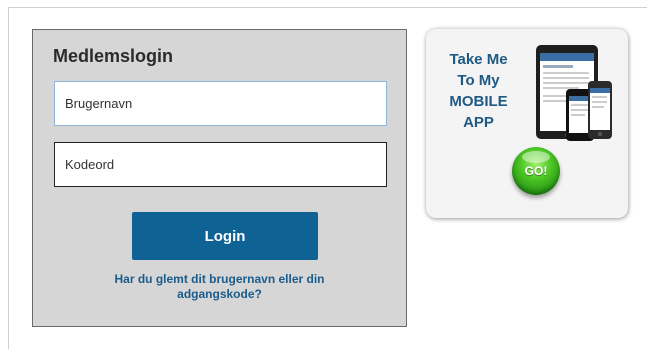 This screenshot has width=647, height=349. What do you see at coordinates (536, 157) in the screenshot?
I see `go-button-shine` at bounding box center [536, 157].